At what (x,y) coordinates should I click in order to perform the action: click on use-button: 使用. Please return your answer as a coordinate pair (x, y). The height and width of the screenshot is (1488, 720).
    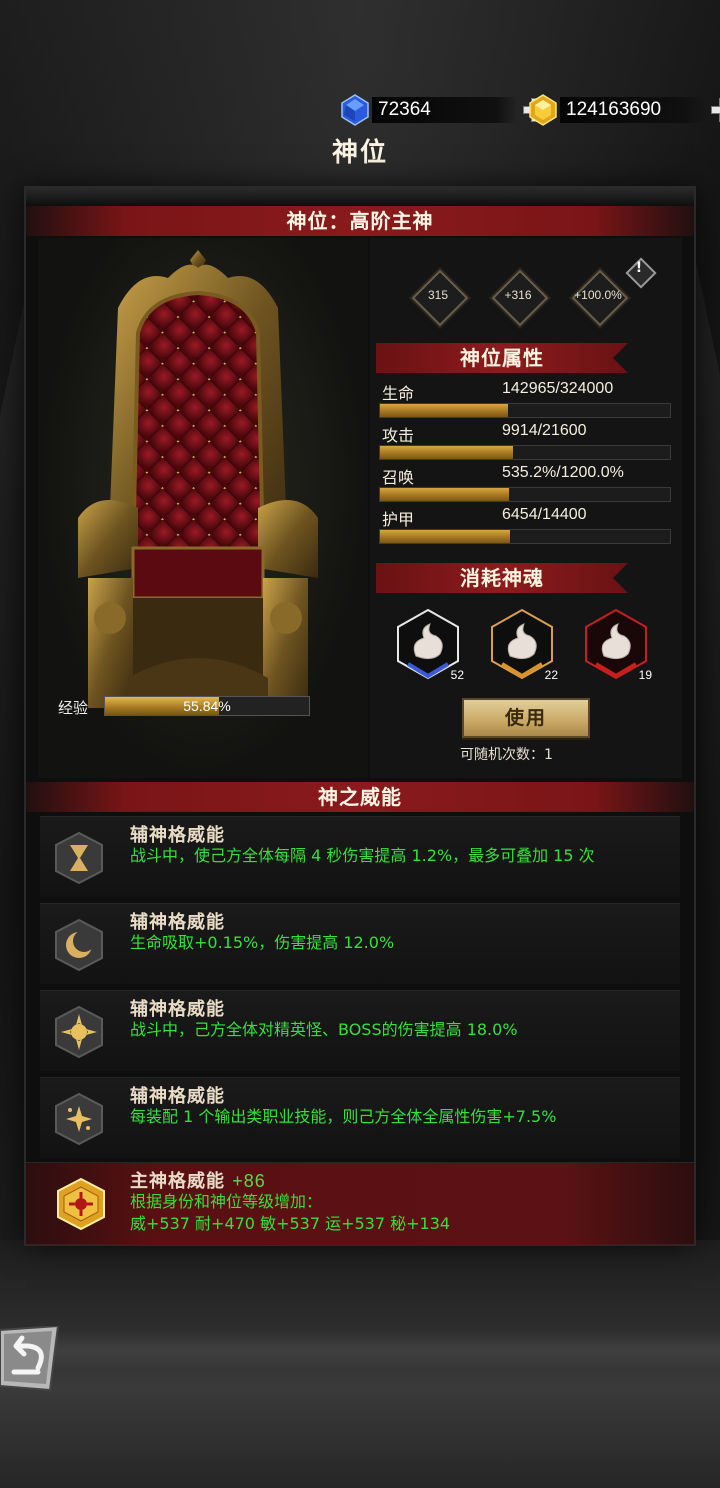
    Looking at the image, I should click on (526, 718).